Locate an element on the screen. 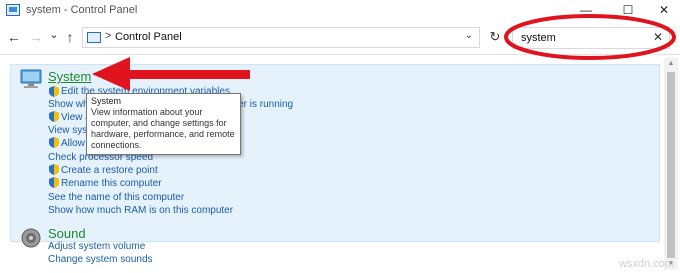  speaker-icon is located at coordinates (31, 238).